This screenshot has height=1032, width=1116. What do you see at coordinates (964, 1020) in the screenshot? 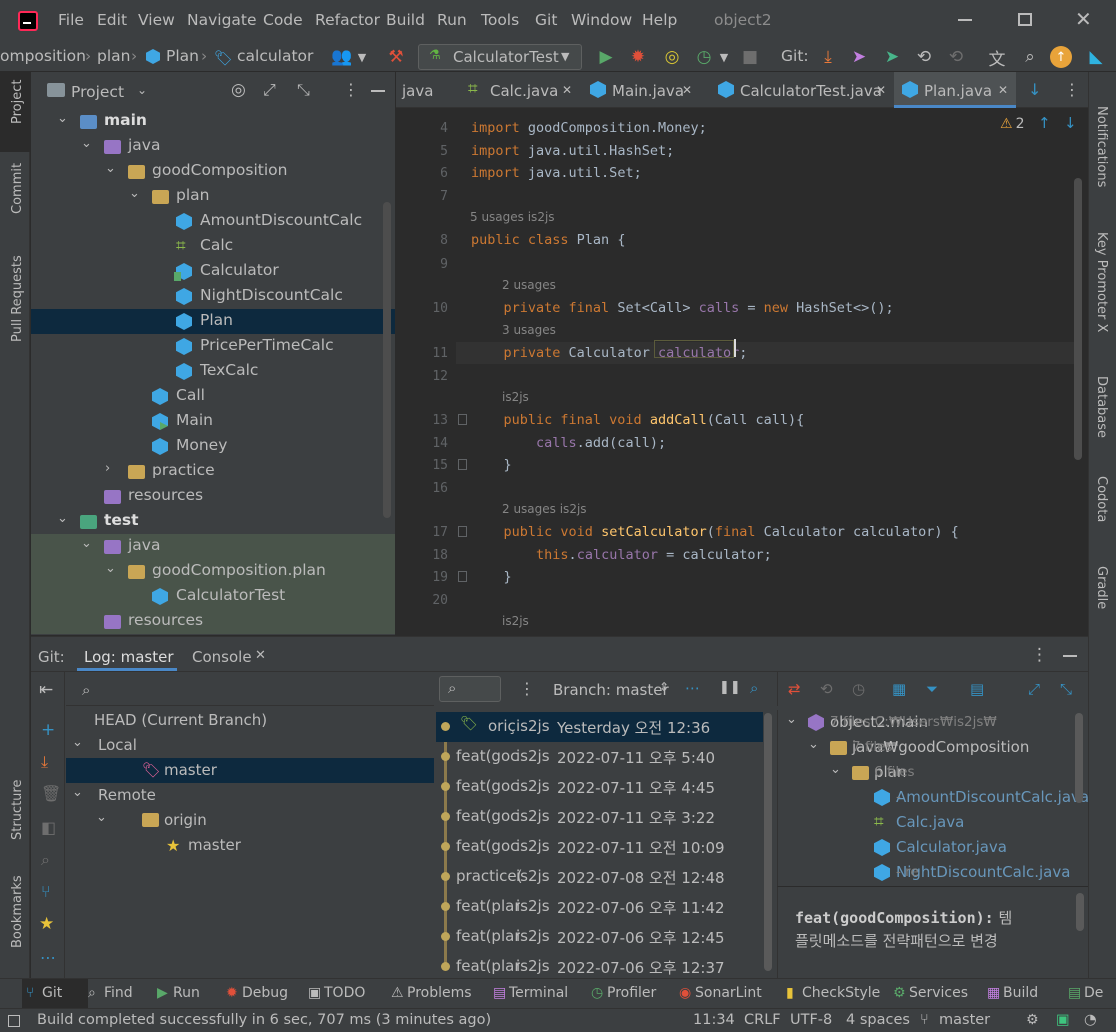
I see `current-branch: master` at bounding box center [964, 1020].